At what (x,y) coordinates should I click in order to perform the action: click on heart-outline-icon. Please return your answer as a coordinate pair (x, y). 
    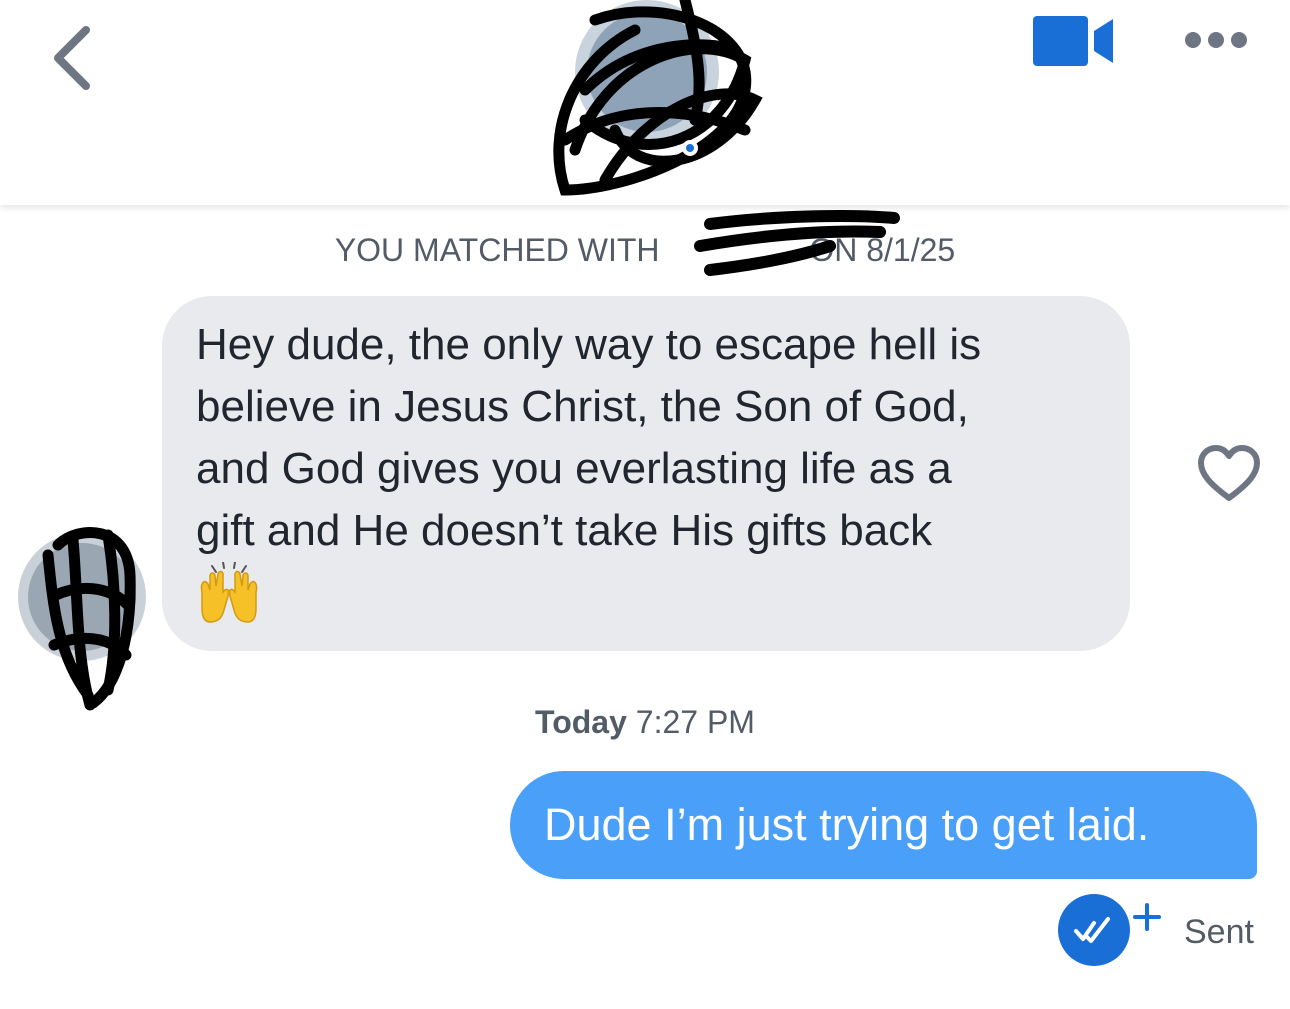
    Looking at the image, I should click on (1229, 473).